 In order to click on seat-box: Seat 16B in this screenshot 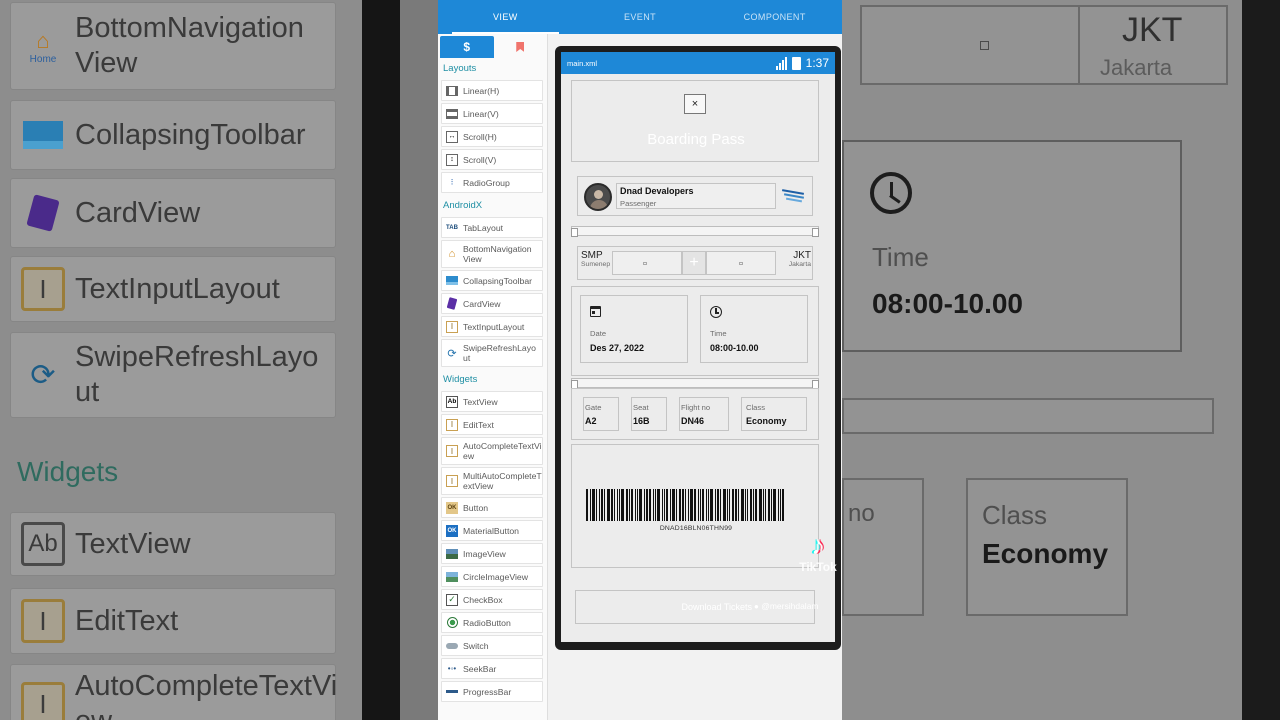, I will do `click(649, 414)`.